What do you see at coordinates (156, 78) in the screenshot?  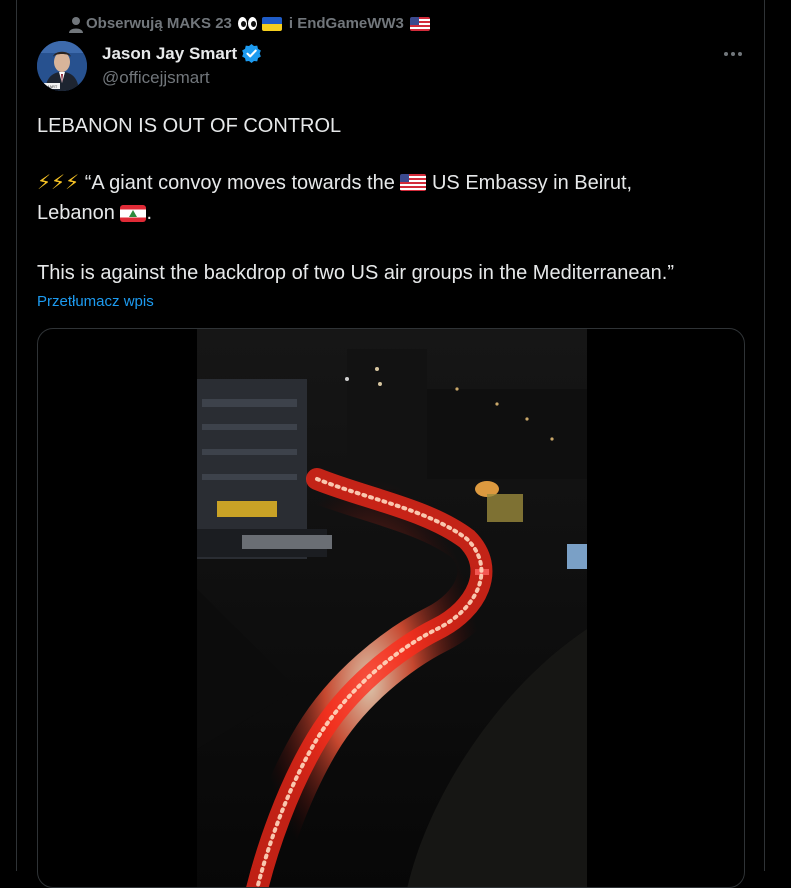 I see `author-handle: @officejjsmart` at bounding box center [156, 78].